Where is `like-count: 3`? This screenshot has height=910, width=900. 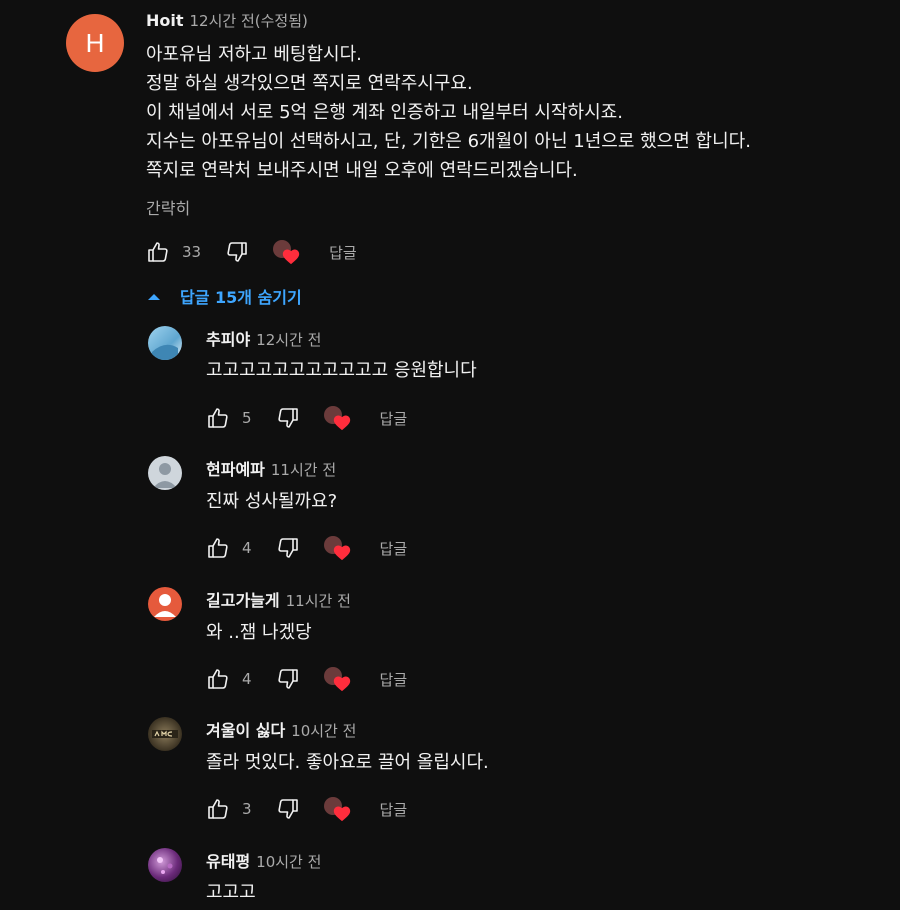
like-count: 3 is located at coordinates (247, 809).